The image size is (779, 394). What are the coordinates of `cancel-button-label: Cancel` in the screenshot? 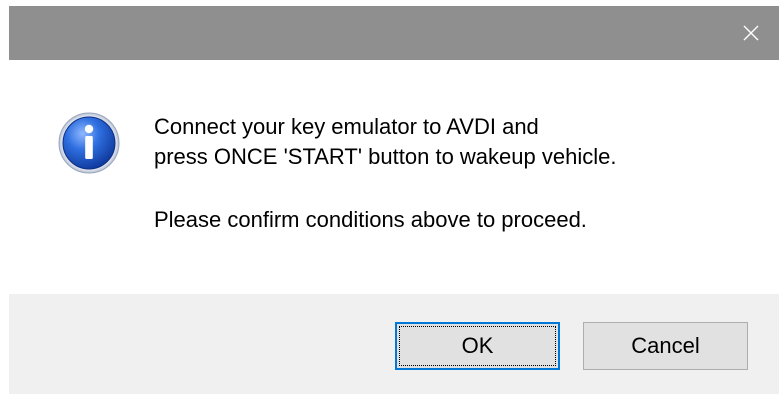 It's located at (665, 345).